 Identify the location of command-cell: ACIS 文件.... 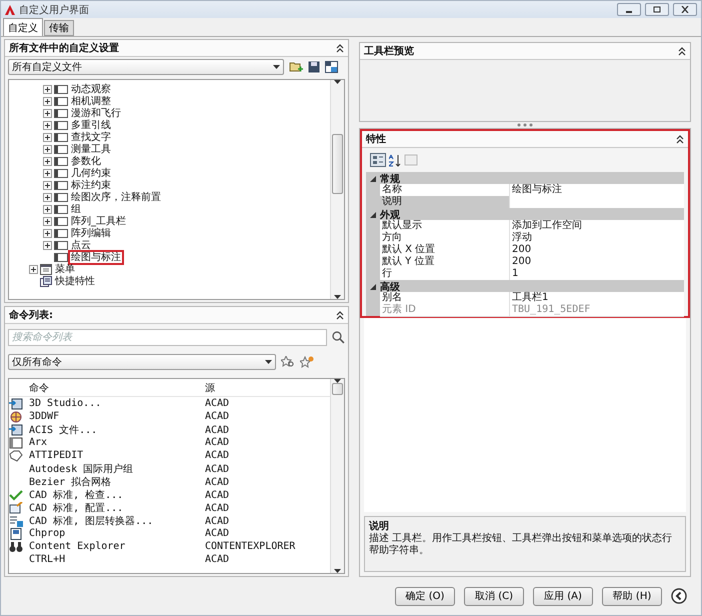
(117, 430).